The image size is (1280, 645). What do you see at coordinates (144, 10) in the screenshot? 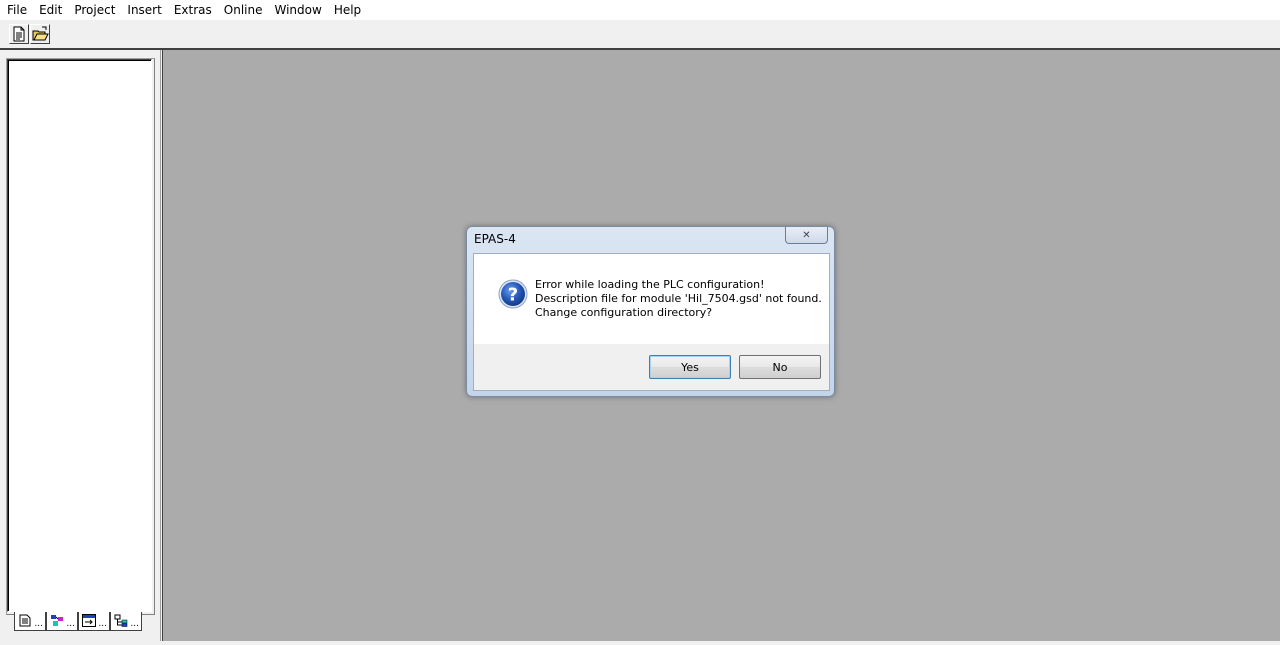
I see `menu-insert: Insert` at bounding box center [144, 10].